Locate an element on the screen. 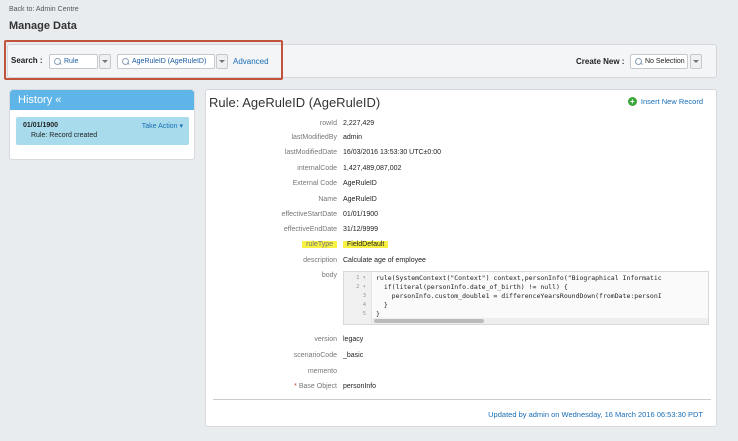  object-type-dropdown-button is located at coordinates (105, 61).